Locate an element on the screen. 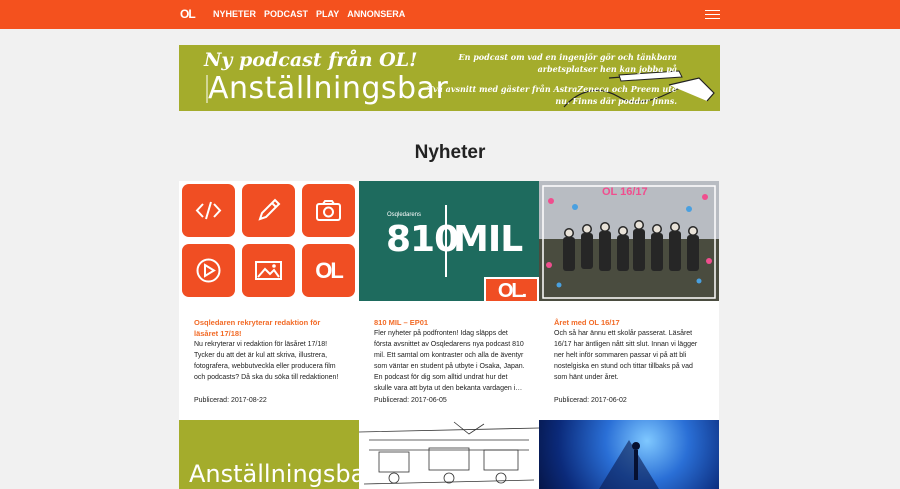 This screenshot has width=900, height=489. group-photo: OL 16/17 is located at coordinates (629, 241).